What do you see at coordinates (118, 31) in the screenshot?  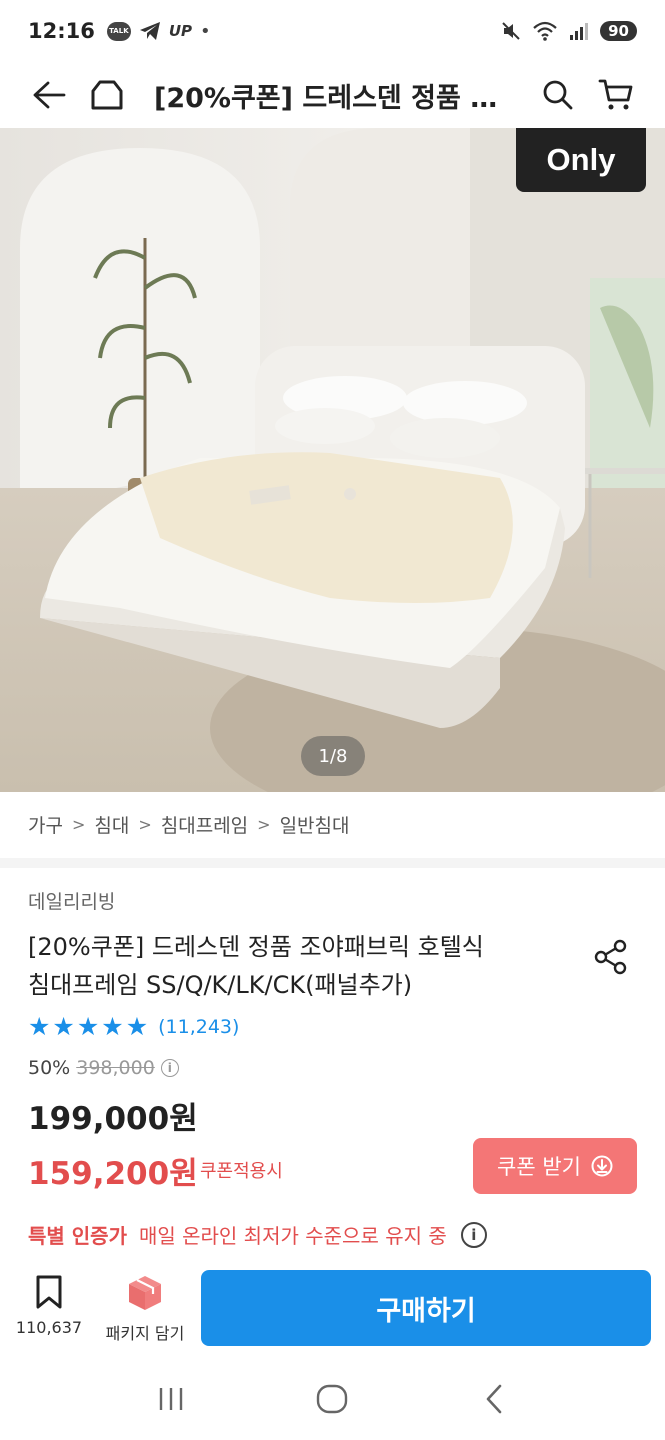 I see `kakaotalk-icon: TALK` at bounding box center [118, 31].